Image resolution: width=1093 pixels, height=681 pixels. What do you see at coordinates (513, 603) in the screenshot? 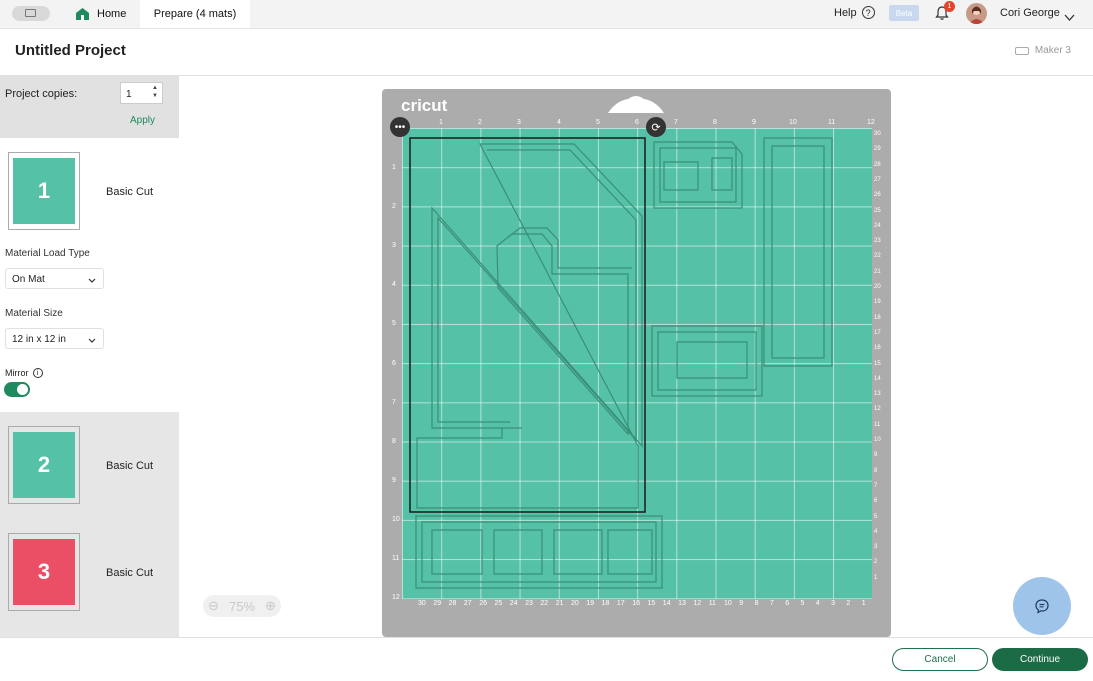
I see `ruler-tick: 24` at bounding box center [513, 603].